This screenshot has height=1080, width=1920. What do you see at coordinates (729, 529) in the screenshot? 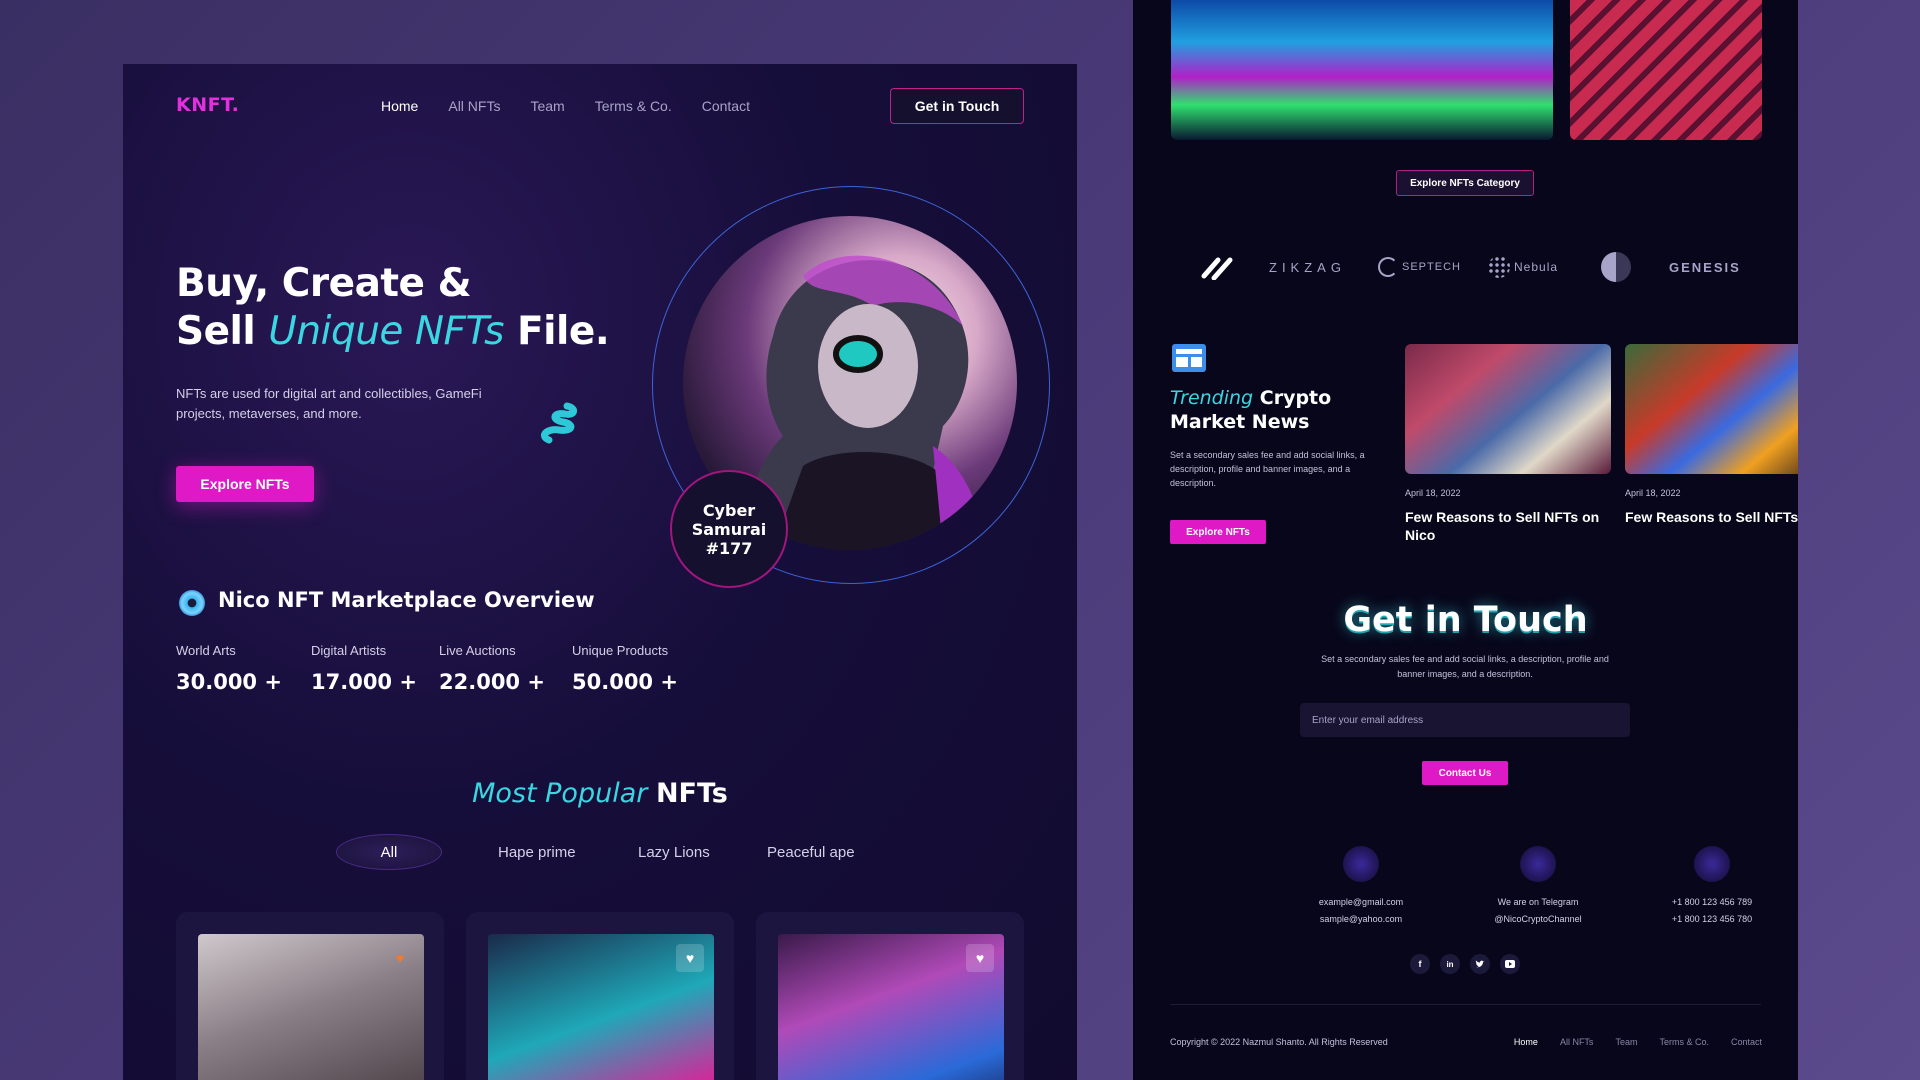
I see `featured-nft-badge: Cyber Samurai #177` at bounding box center [729, 529].